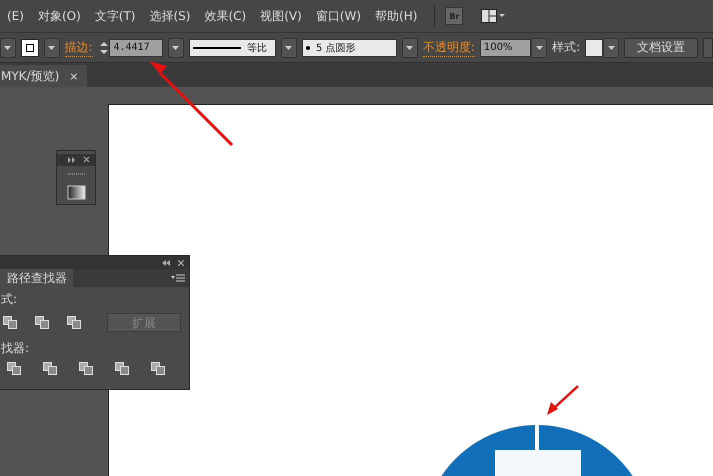 Image resolution: width=713 pixels, height=476 pixels. I want to click on pathfinders-label: 找器:, so click(15, 348).